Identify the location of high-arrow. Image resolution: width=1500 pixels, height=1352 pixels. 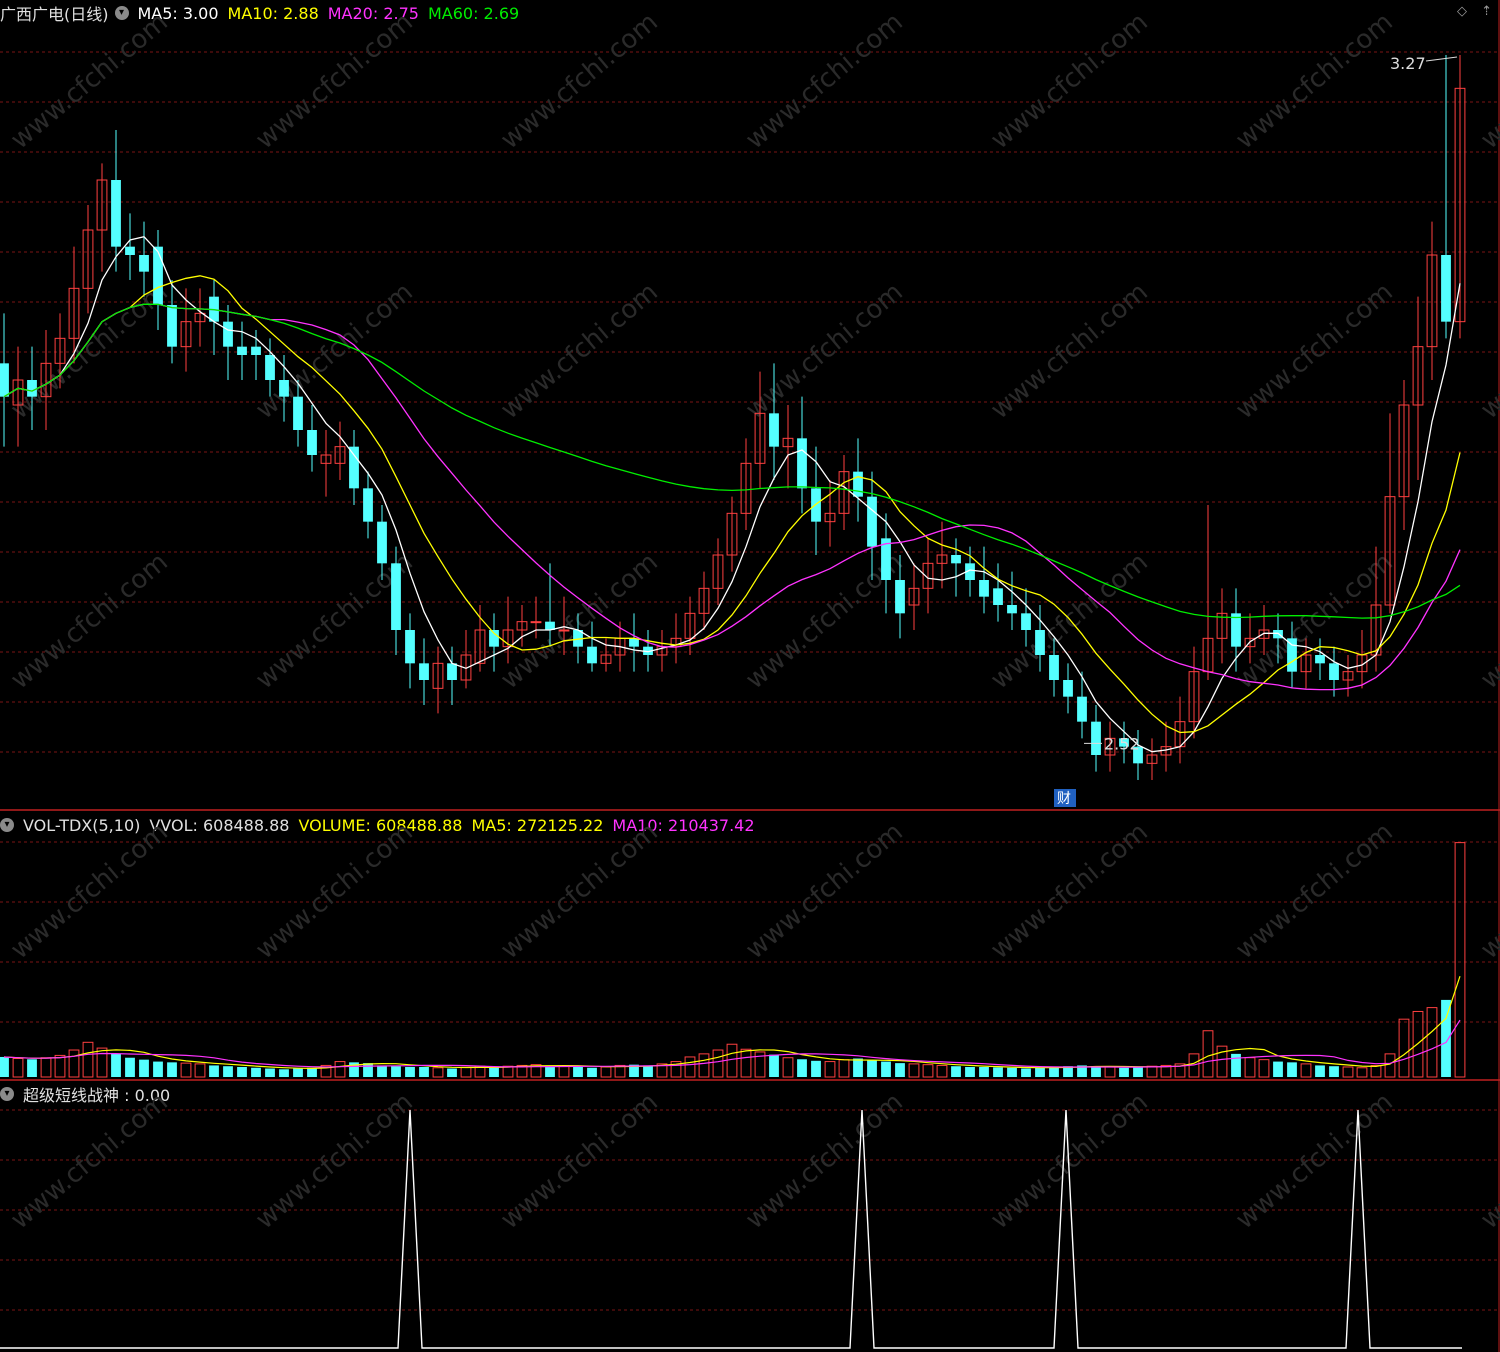
(1441, 59).